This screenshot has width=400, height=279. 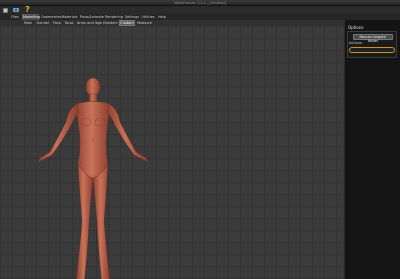 I want to click on options-panel: Options Rescan targets' folder Actions, so click(x=372, y=149).